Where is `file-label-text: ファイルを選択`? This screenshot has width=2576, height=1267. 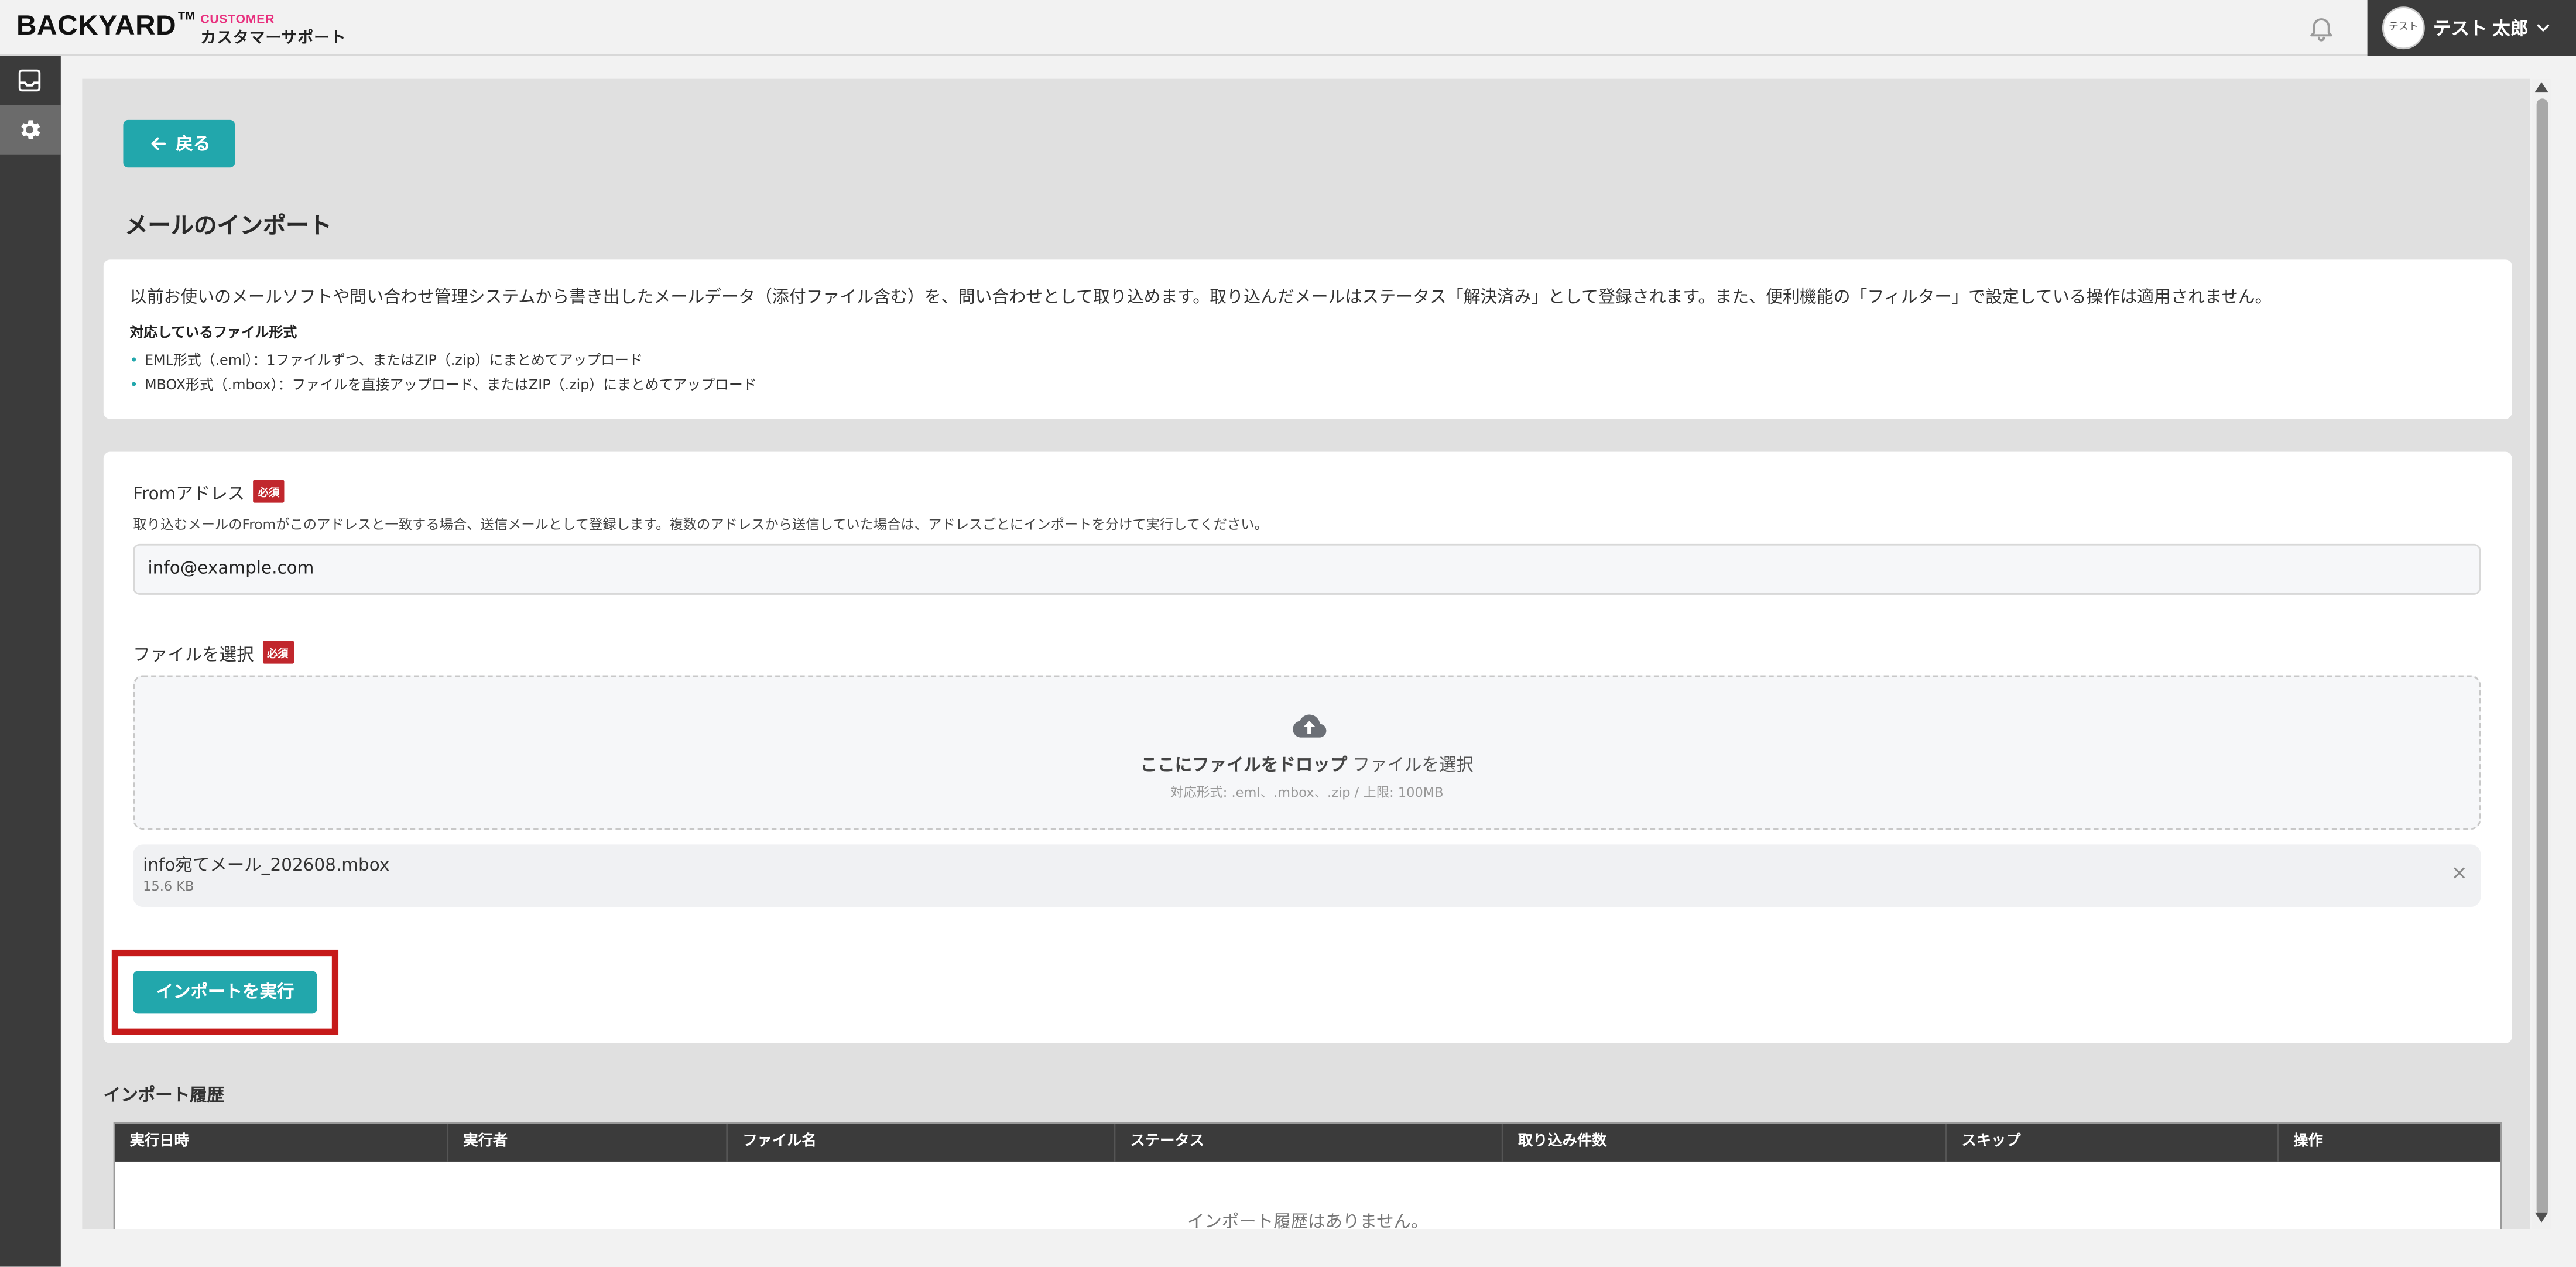 file-label-text: ファイルを選択 is located at coordinates (193, 655).